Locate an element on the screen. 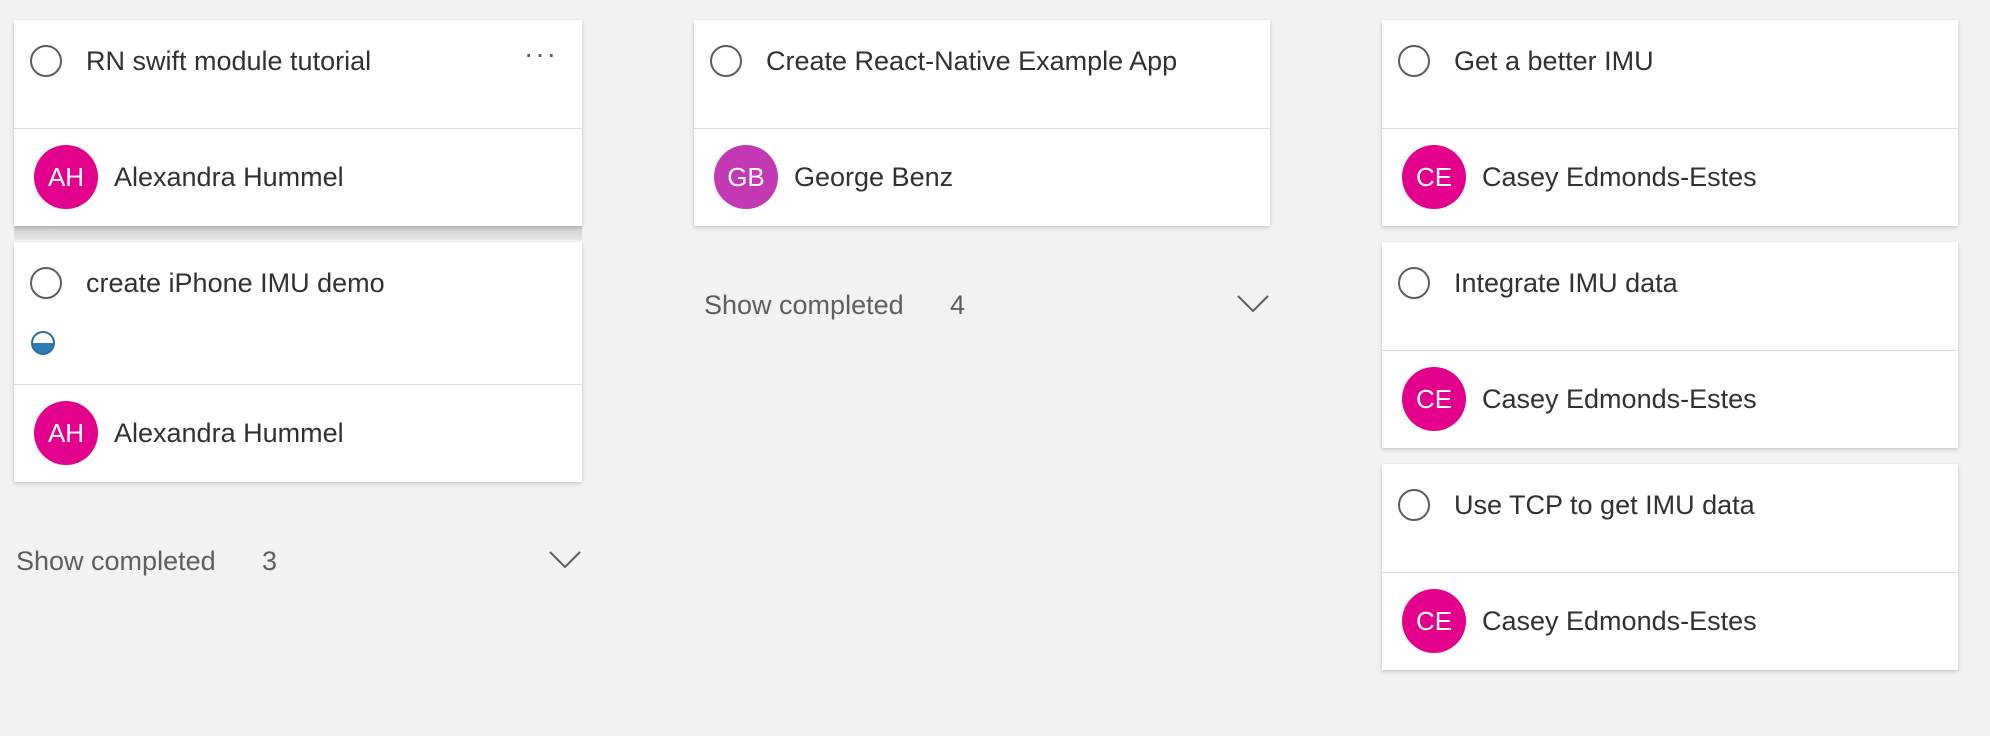  more-options-icon: ··· is located at coordinates (541, 54).